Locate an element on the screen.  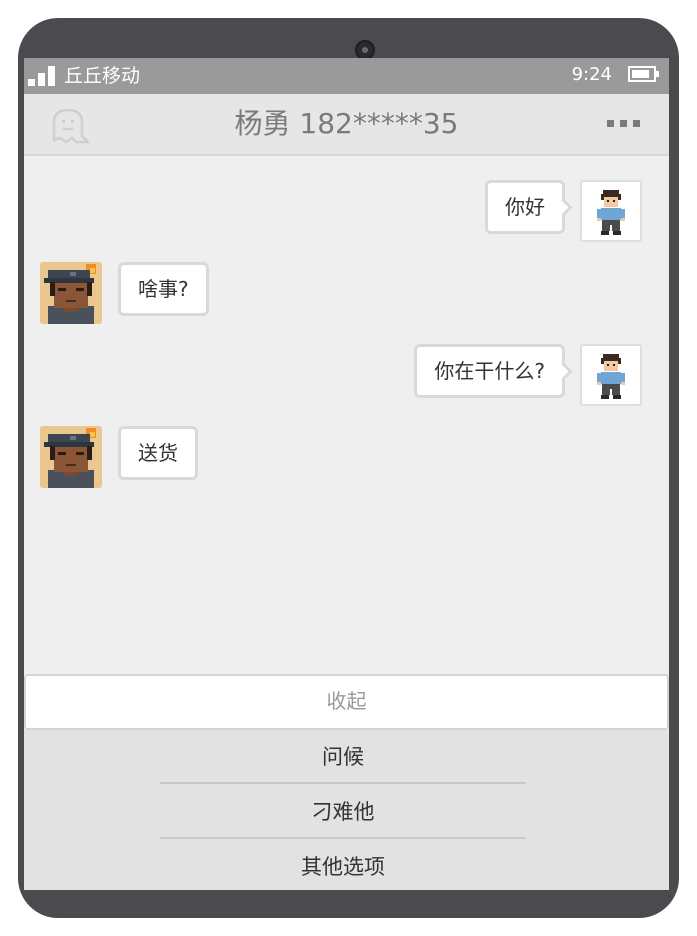
camera-icon is located at coordinates (365, 50).